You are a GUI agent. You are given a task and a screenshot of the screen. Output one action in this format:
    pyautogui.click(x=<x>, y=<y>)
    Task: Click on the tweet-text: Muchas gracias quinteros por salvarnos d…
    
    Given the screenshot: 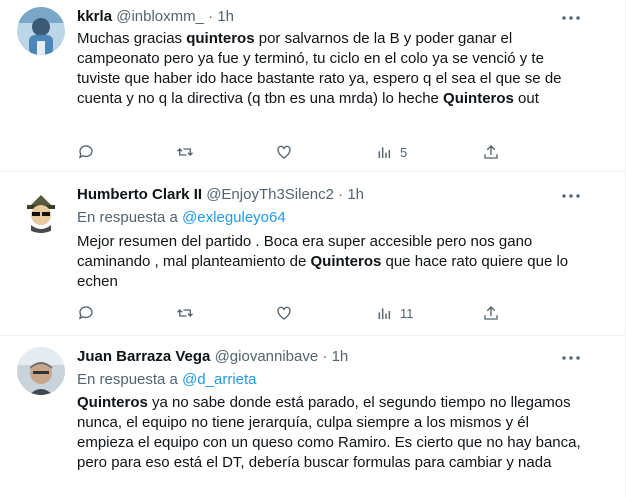 What is the action you would take?
    pyautogui.click(x=332, y=69)
    